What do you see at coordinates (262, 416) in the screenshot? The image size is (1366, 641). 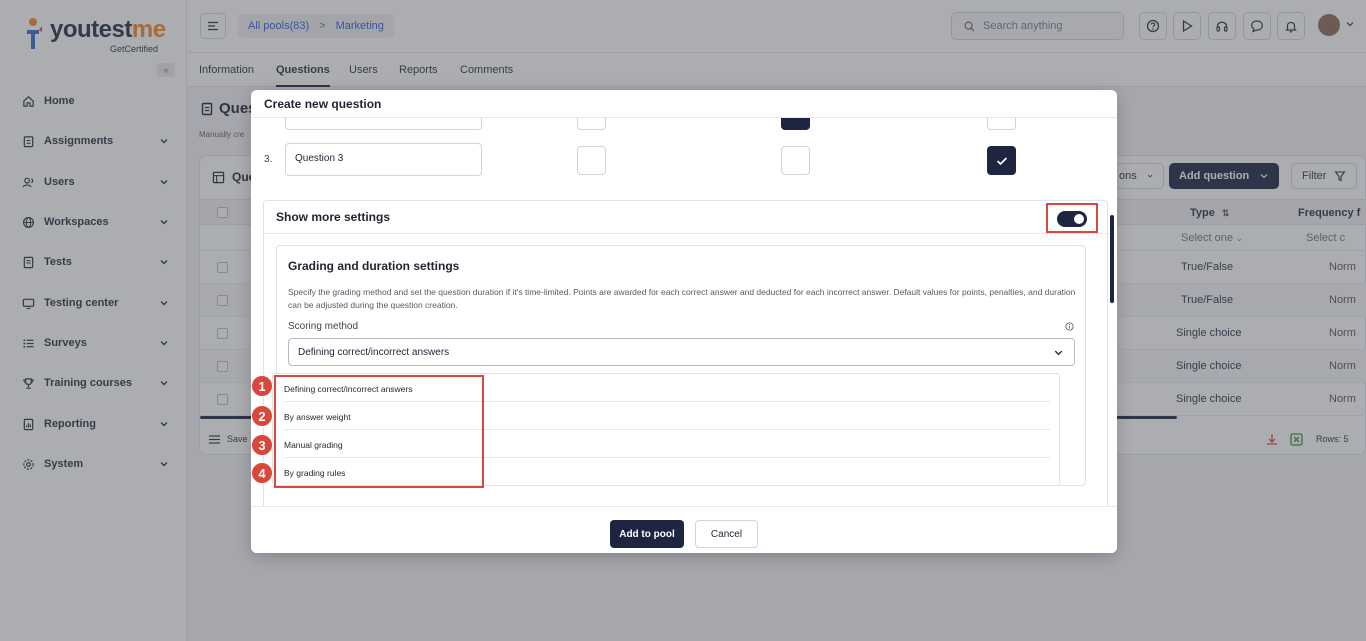 I see `callout-badge: 2` at bounding box center [262, 416].